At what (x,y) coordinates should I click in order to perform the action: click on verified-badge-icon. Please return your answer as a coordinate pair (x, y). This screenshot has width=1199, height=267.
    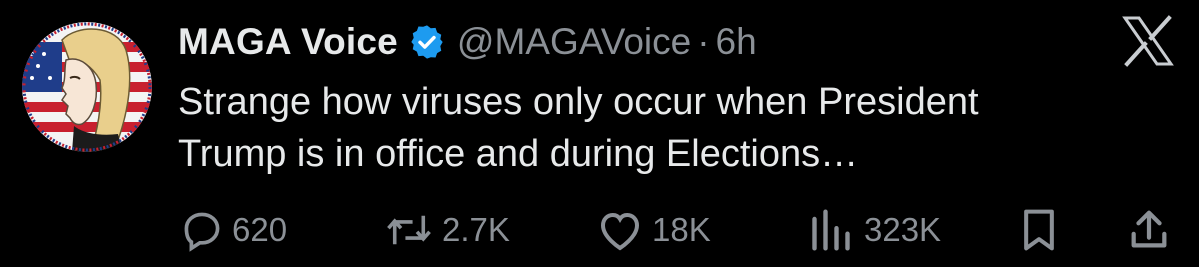
    Looking at the image, I should click on (427, 42).